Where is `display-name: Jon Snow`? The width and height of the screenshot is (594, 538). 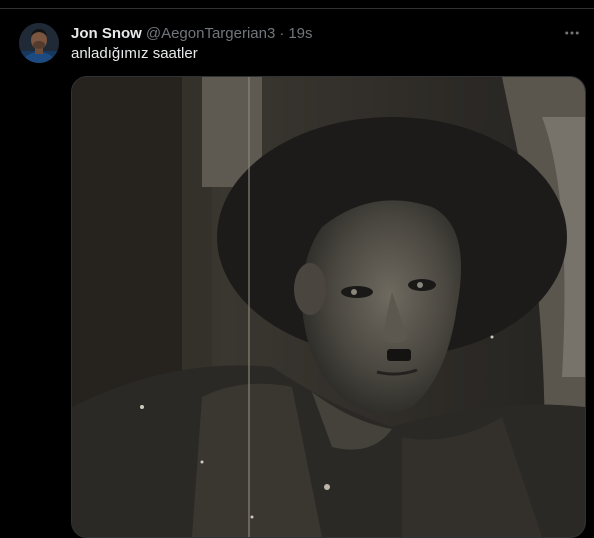 display-name: Jon Snow is located at coordinates (106, 33).